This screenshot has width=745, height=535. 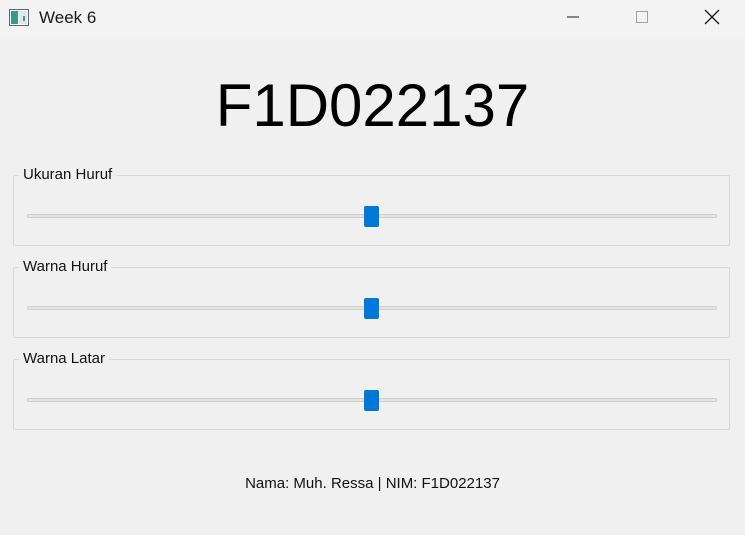 What do you see at coordinates (64, 359) in the screenshot?
I see `groupbox-label: Warna Latar` at bounding box center [64, 359].